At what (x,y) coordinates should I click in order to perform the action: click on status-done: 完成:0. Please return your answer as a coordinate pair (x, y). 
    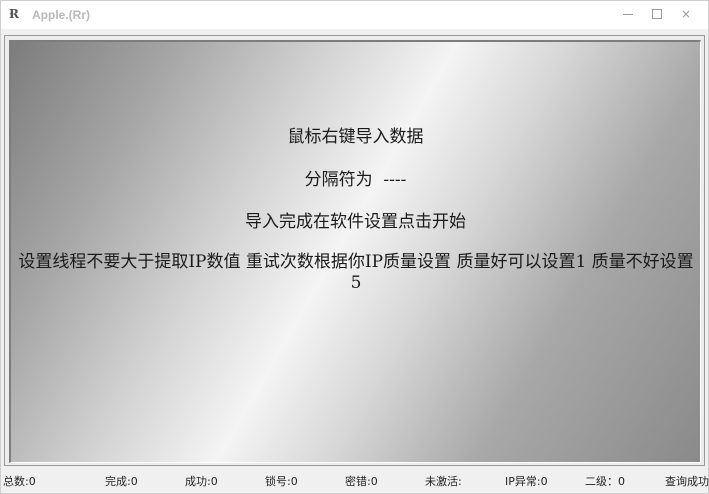
    Looking at the image, I should click on (121, 481).